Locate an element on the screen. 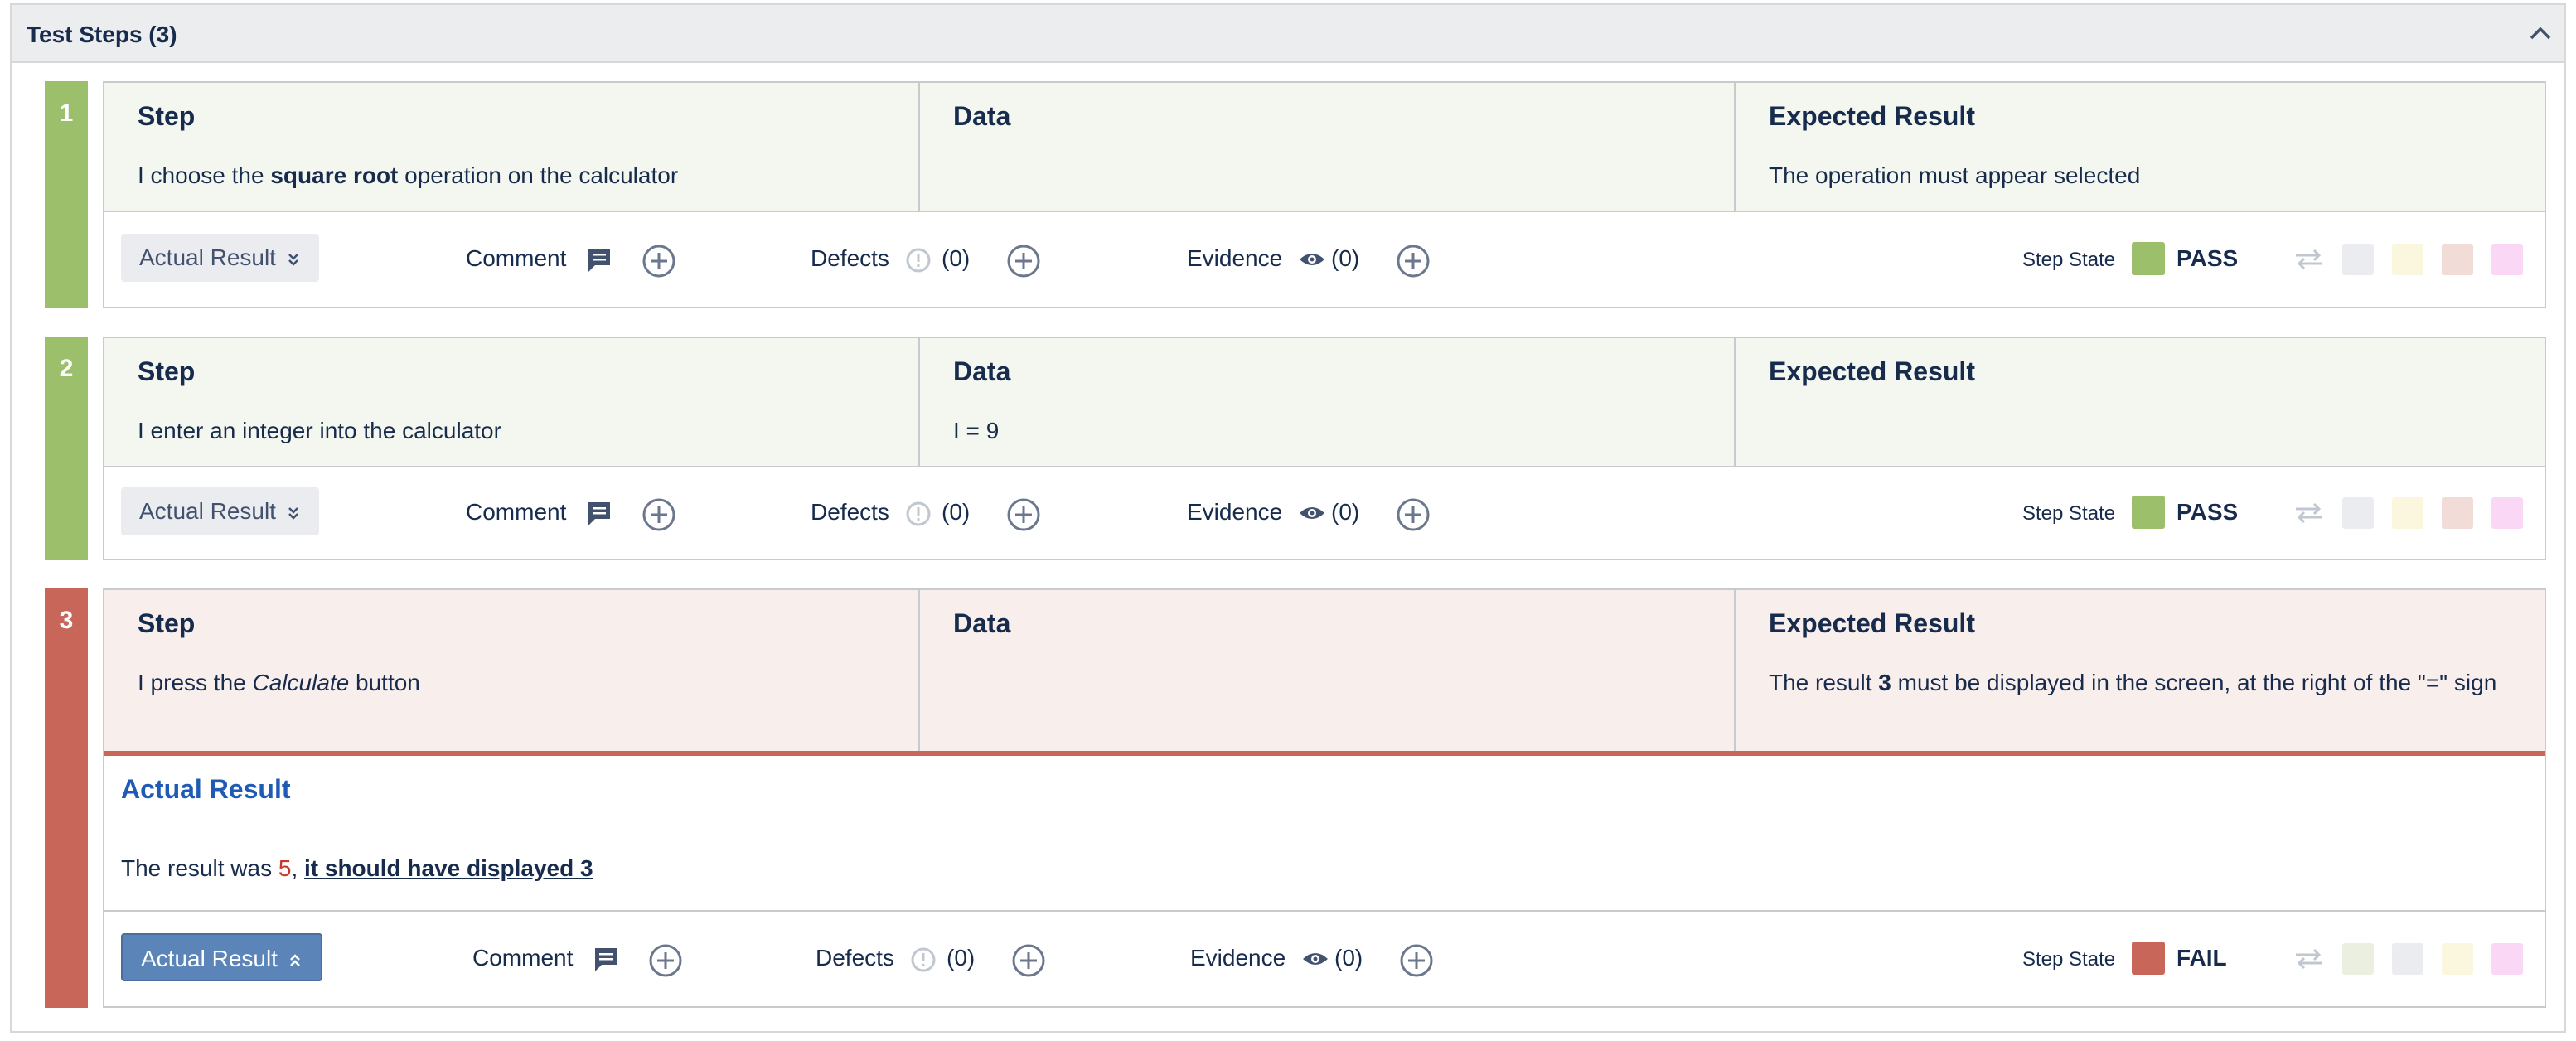 The width and height of the screenshot is (2576, 1041). step-description: I enter an integer into the calculator is located at coordinates (319, 430).